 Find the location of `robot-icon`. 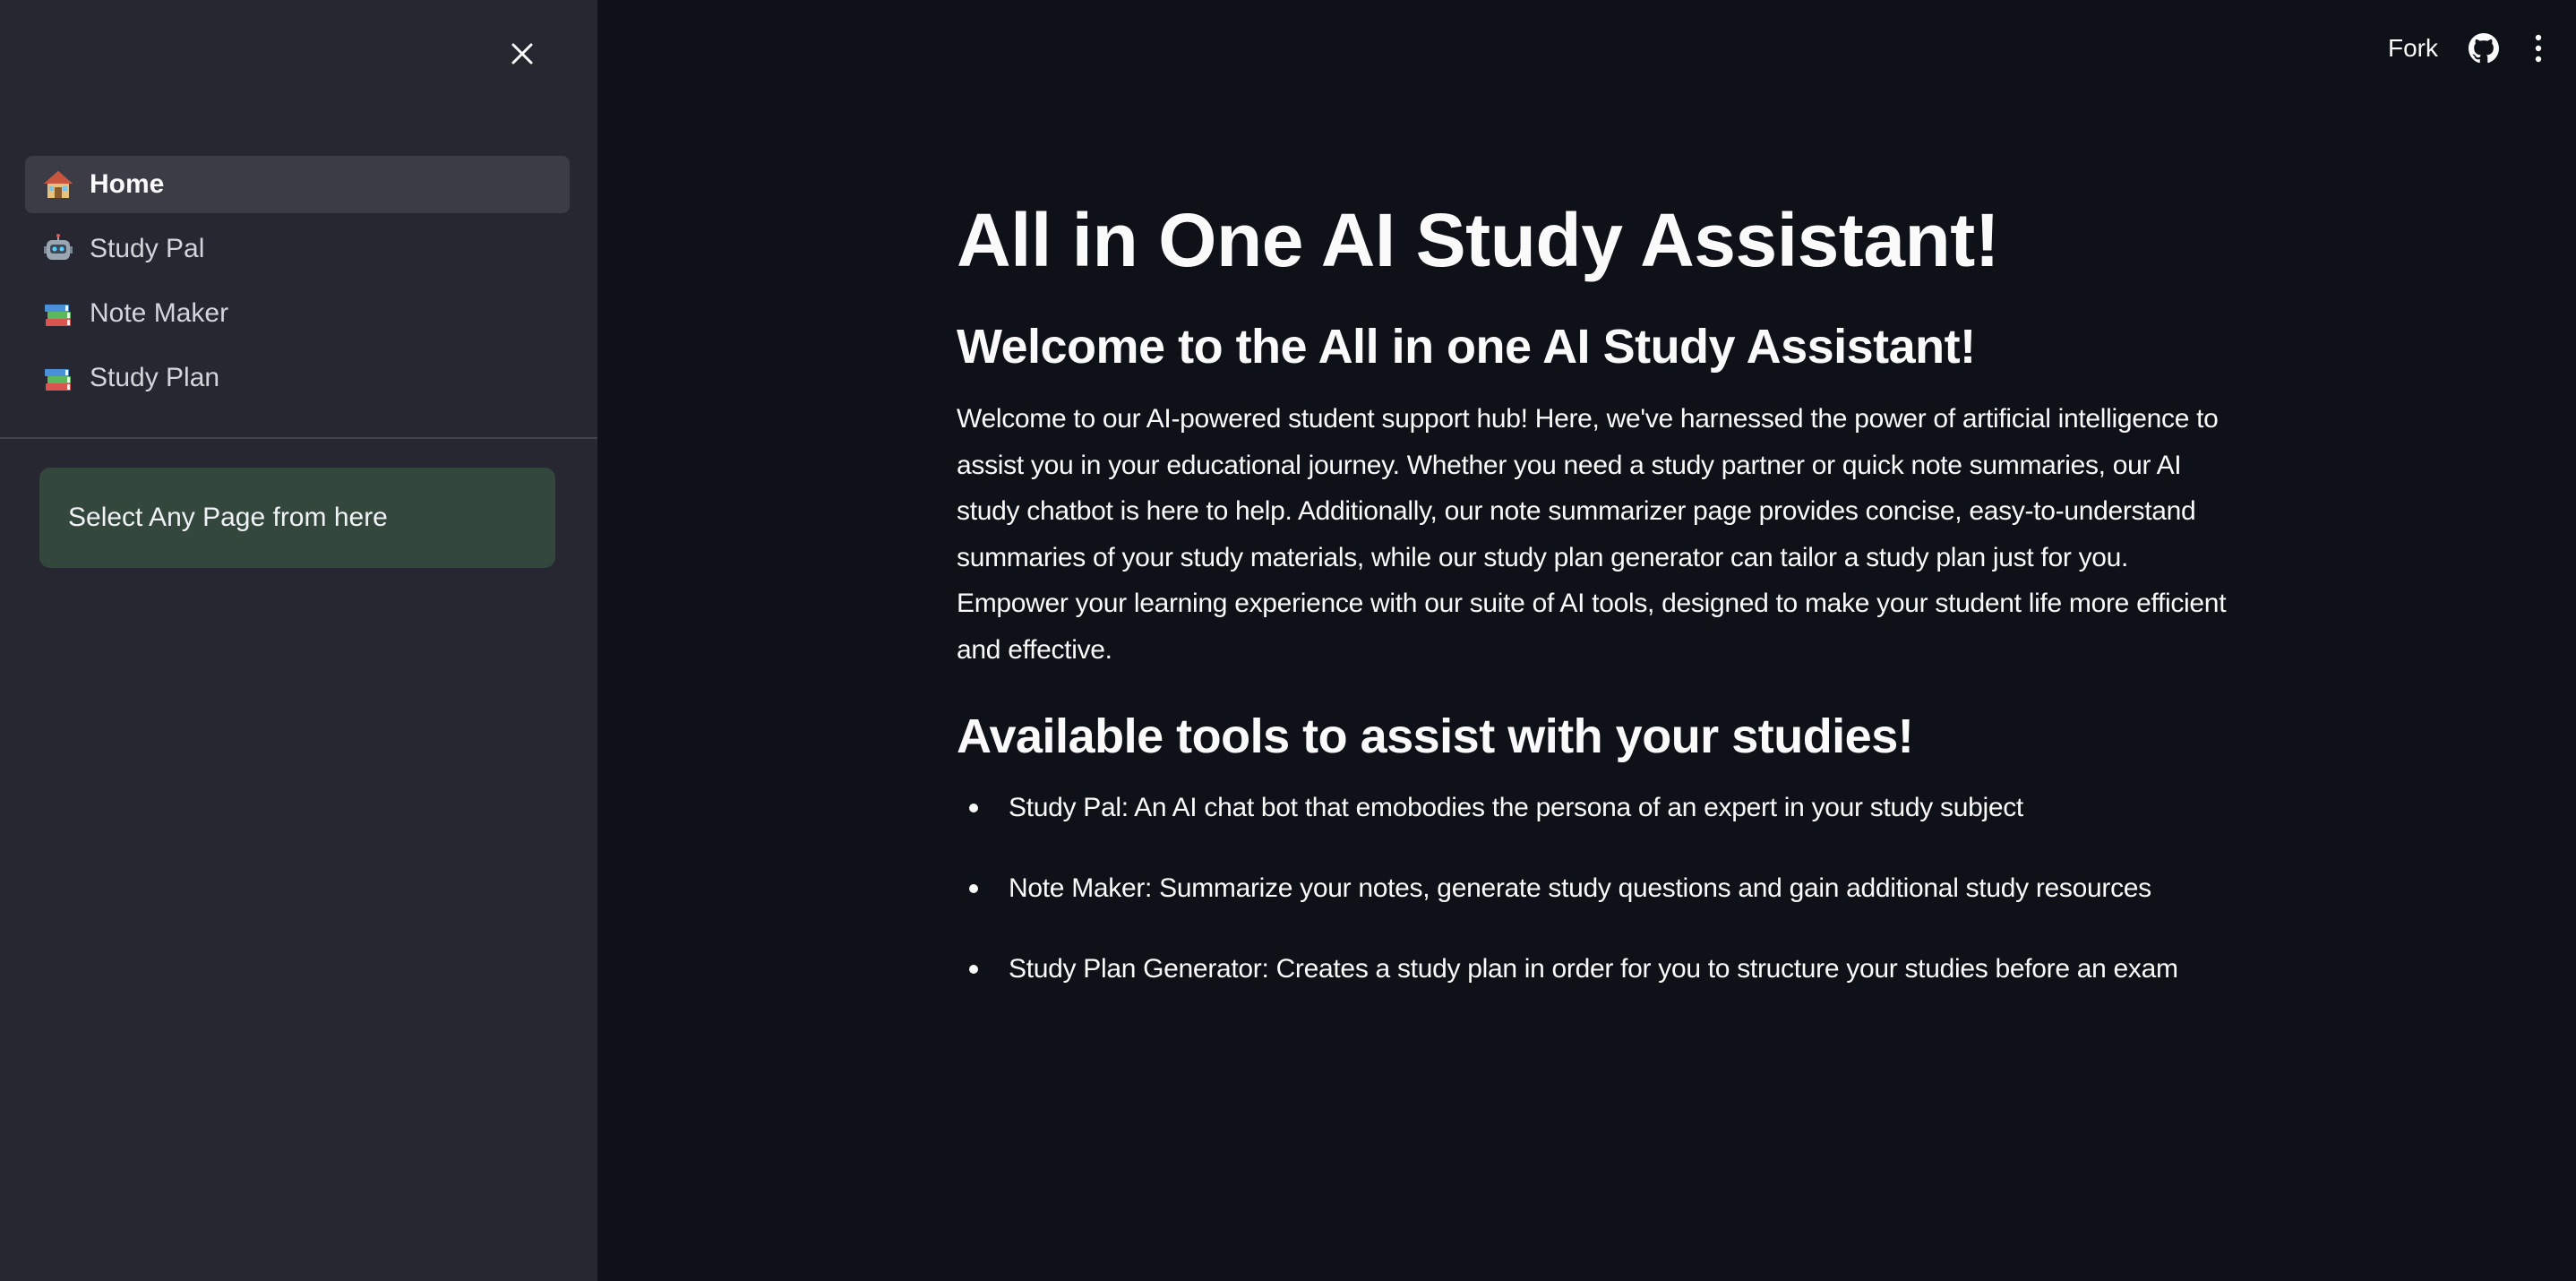

robot-icon is located at coordinates (58, 249).